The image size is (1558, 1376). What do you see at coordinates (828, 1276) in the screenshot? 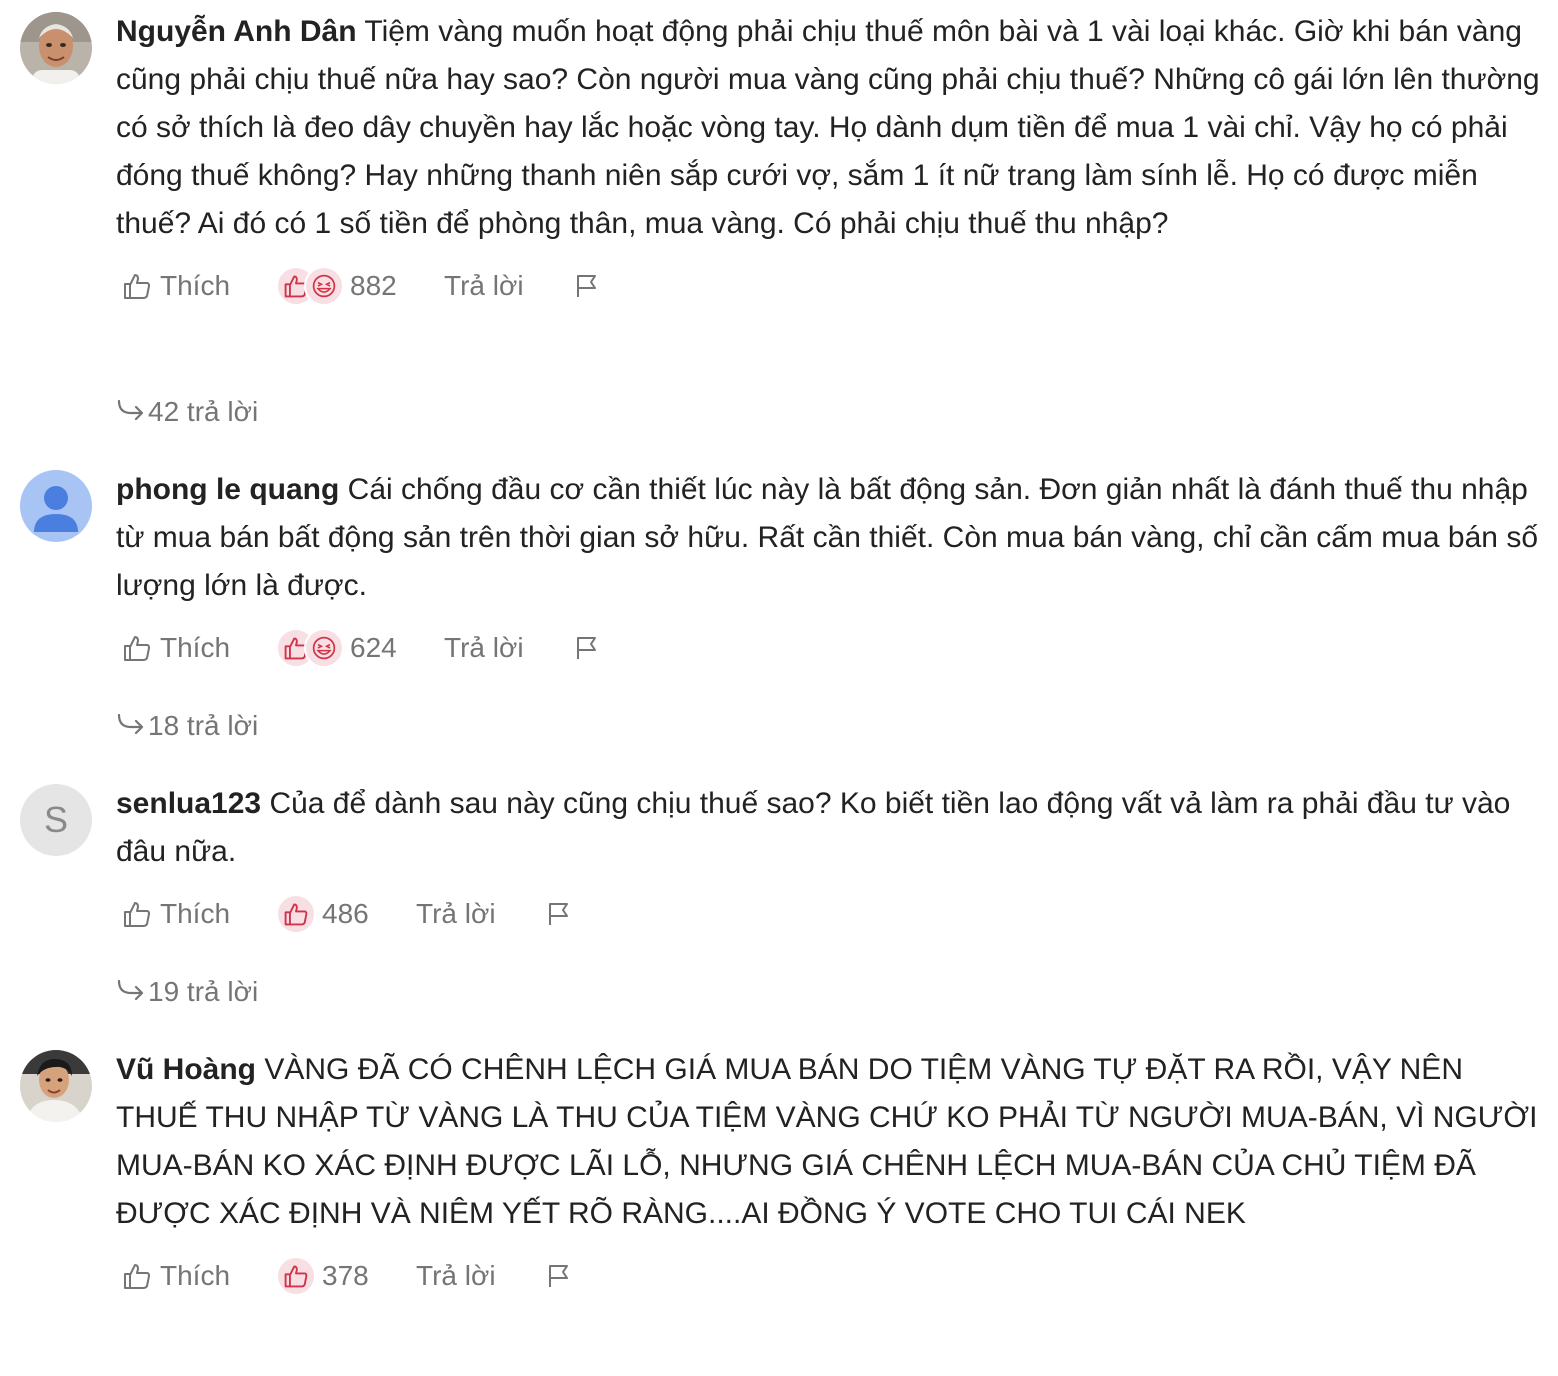
I see `comment-actions: Thích 378 Trả lời` at bounding box center [828, 1276].